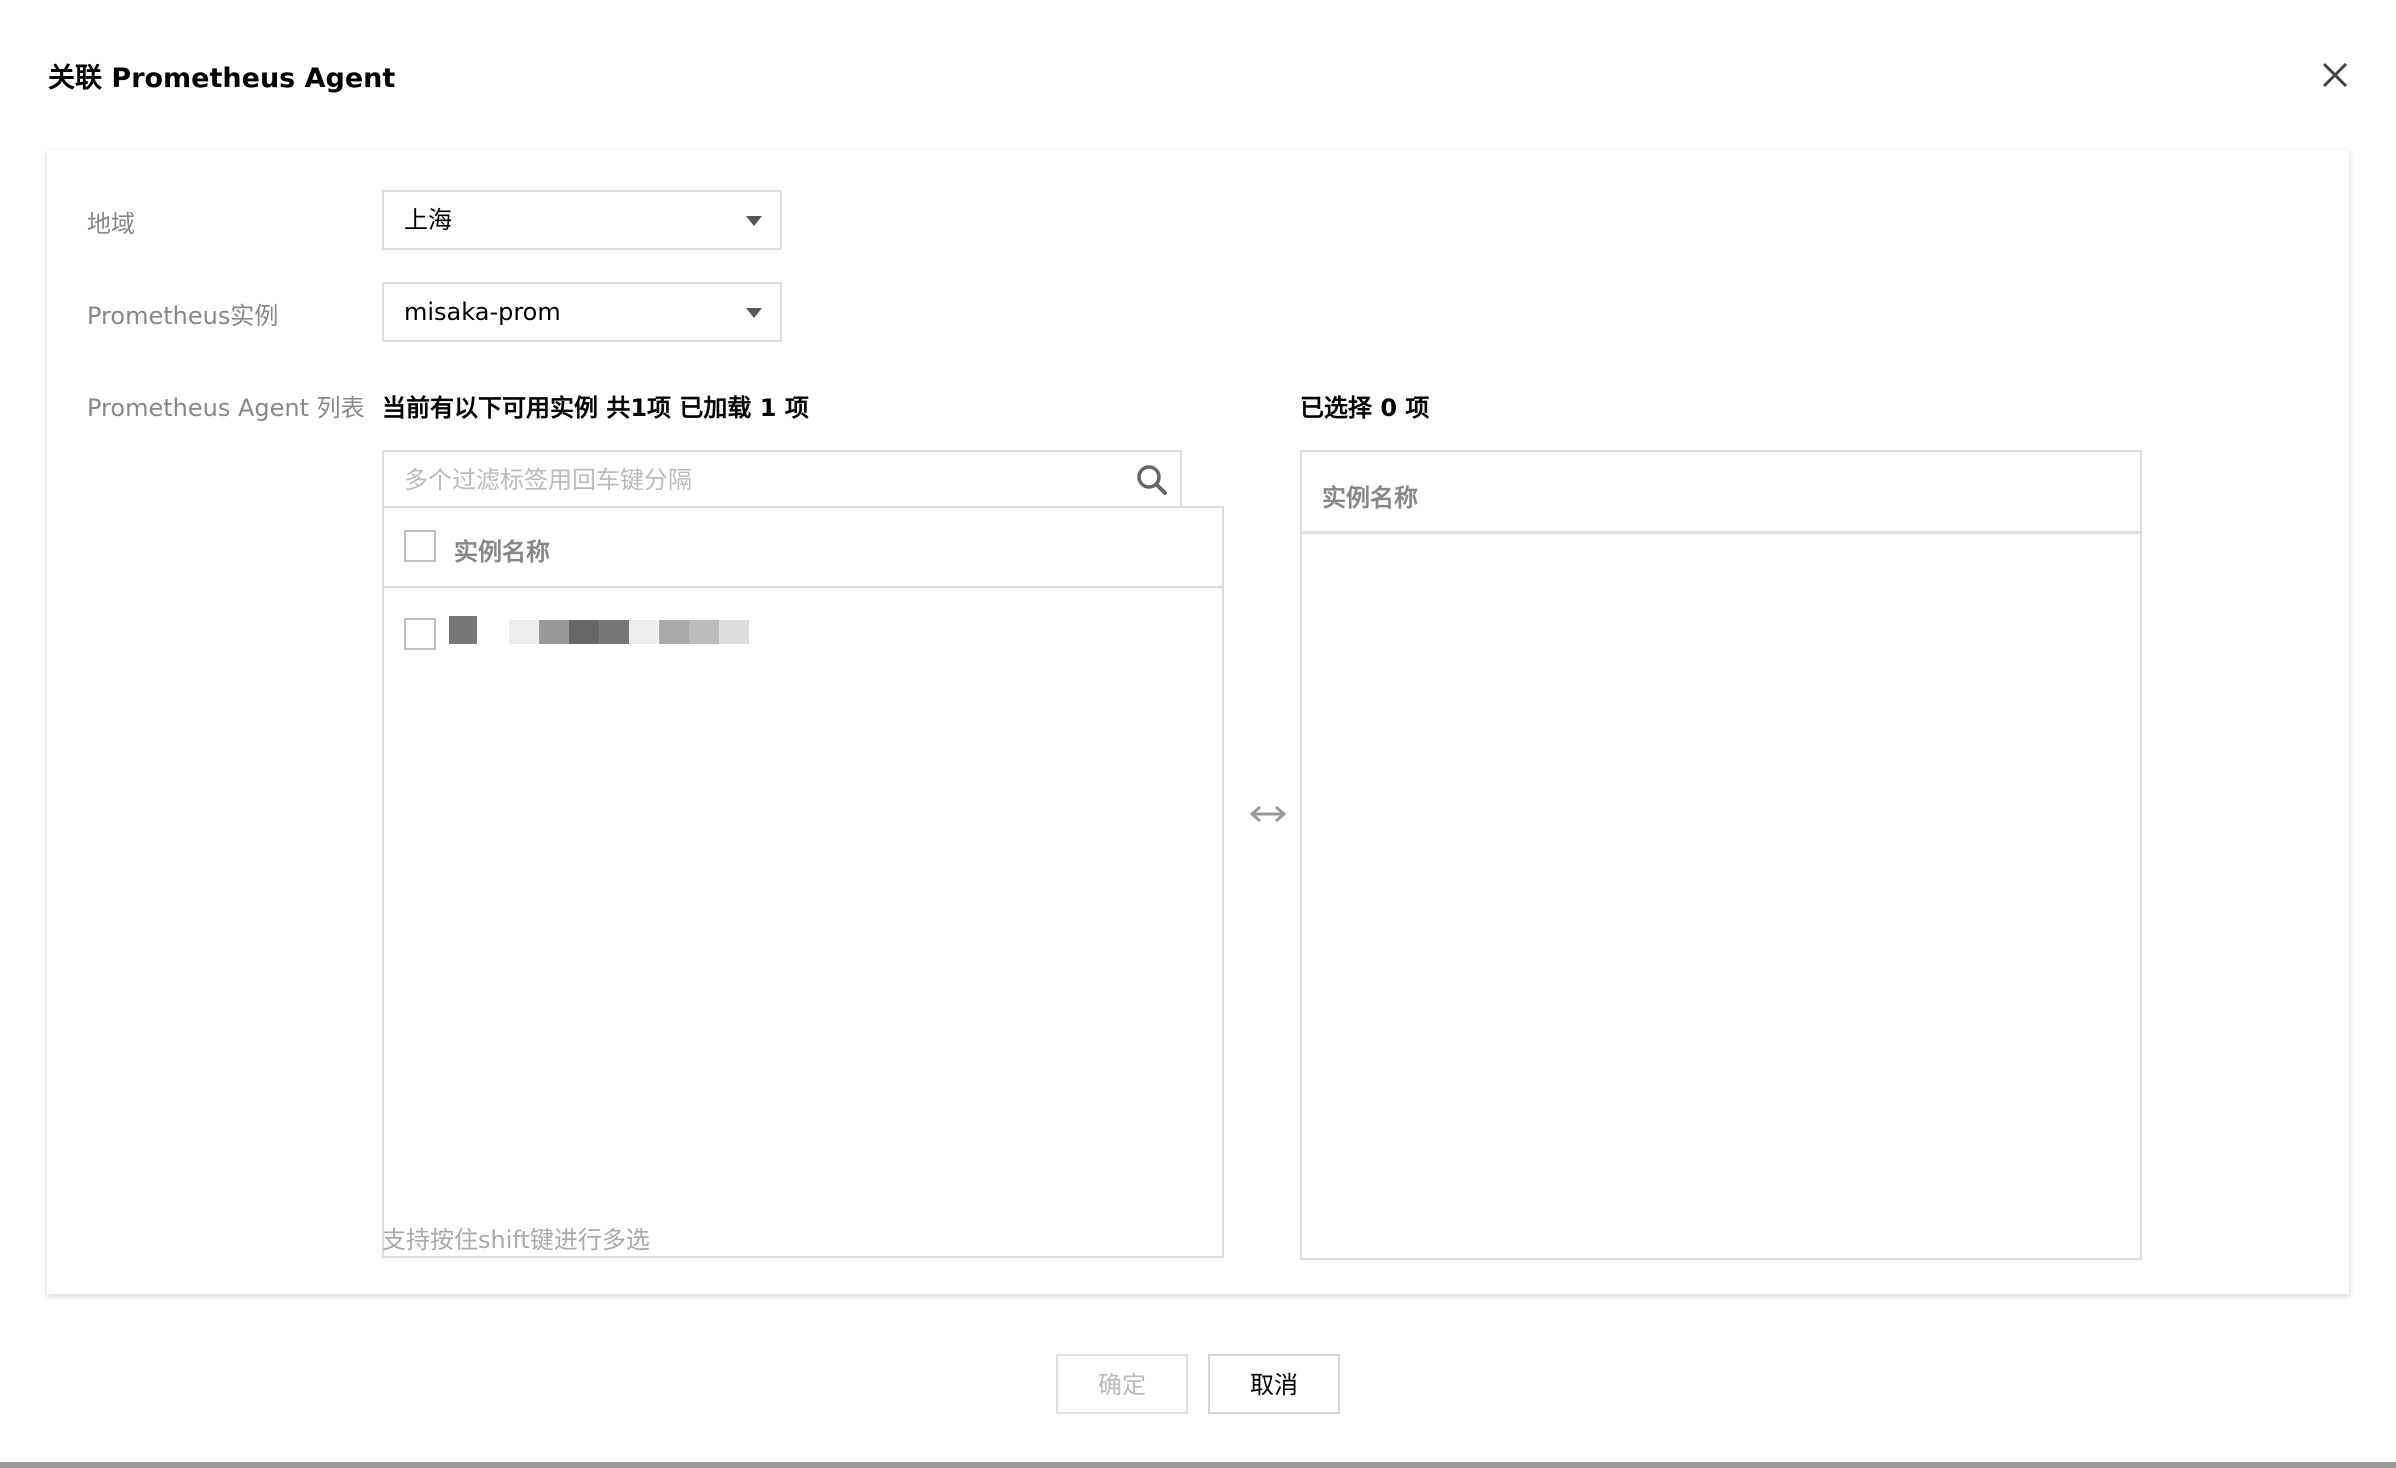  I want to click on table-row, so click(803, 635).